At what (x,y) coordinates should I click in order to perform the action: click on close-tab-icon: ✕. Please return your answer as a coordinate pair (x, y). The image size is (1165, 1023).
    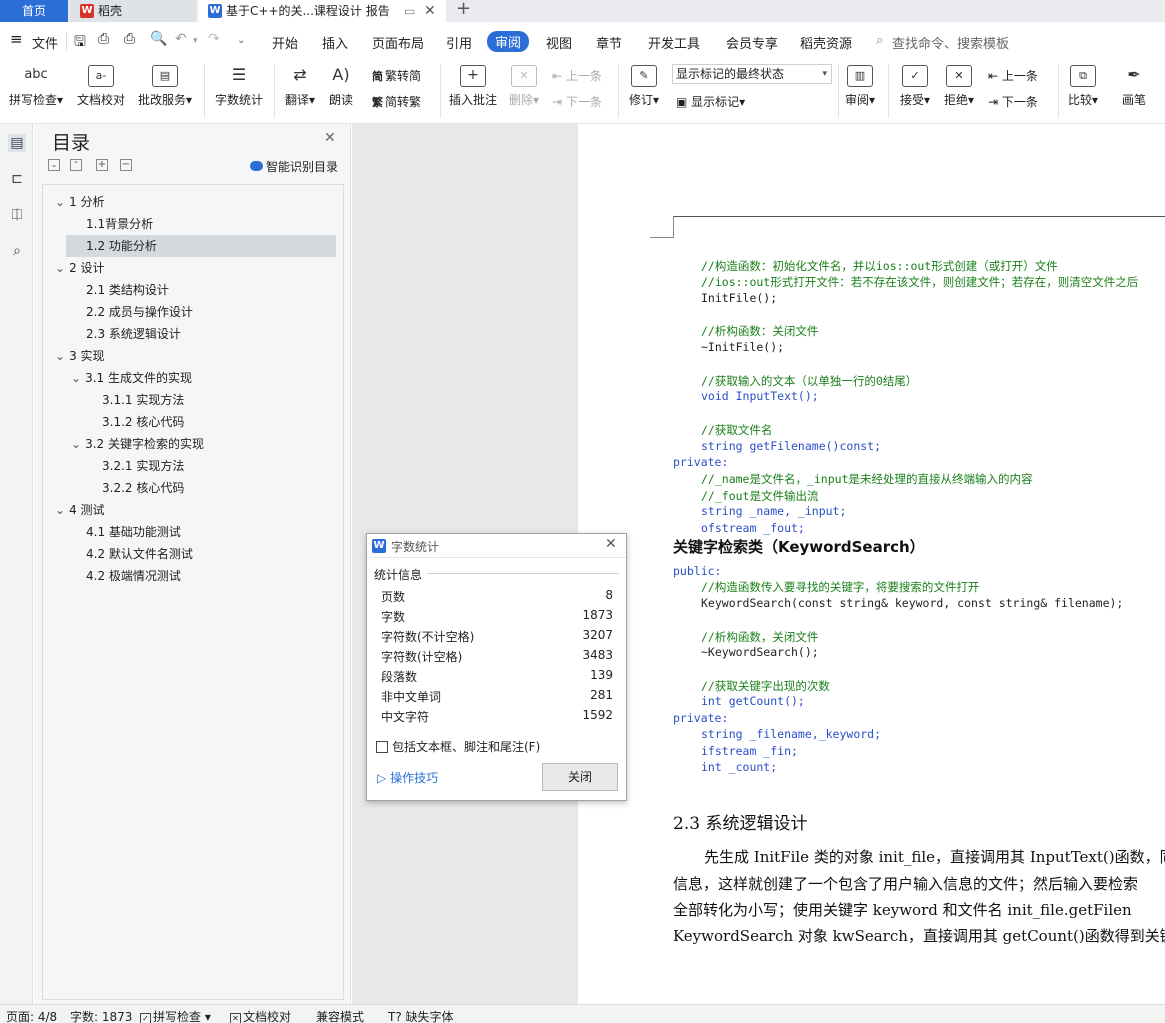
    Looking at the image, I should click on (430, 11).